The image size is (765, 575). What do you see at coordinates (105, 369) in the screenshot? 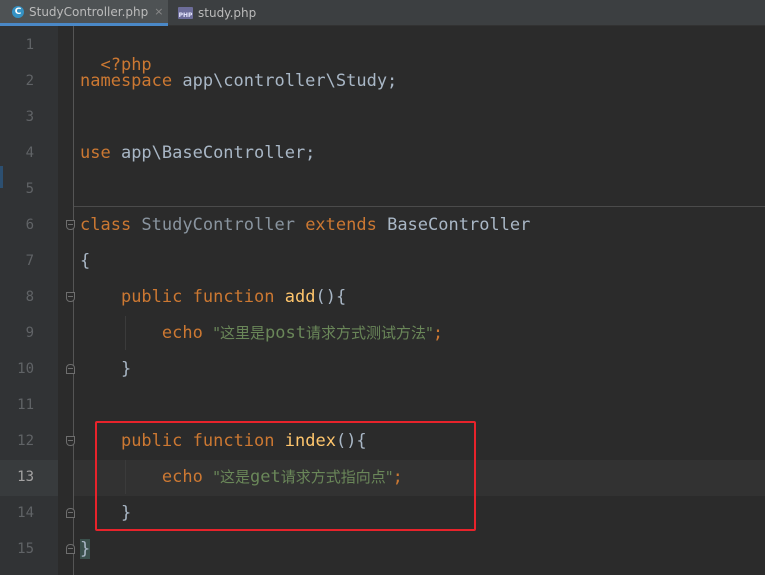
I see `code-line-10: }` at bounding box center [105, 369].